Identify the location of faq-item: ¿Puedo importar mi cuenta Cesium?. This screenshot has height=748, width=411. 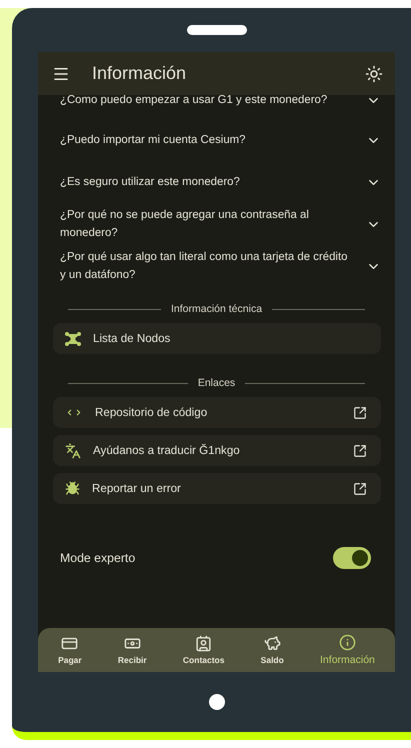
(216, 140).